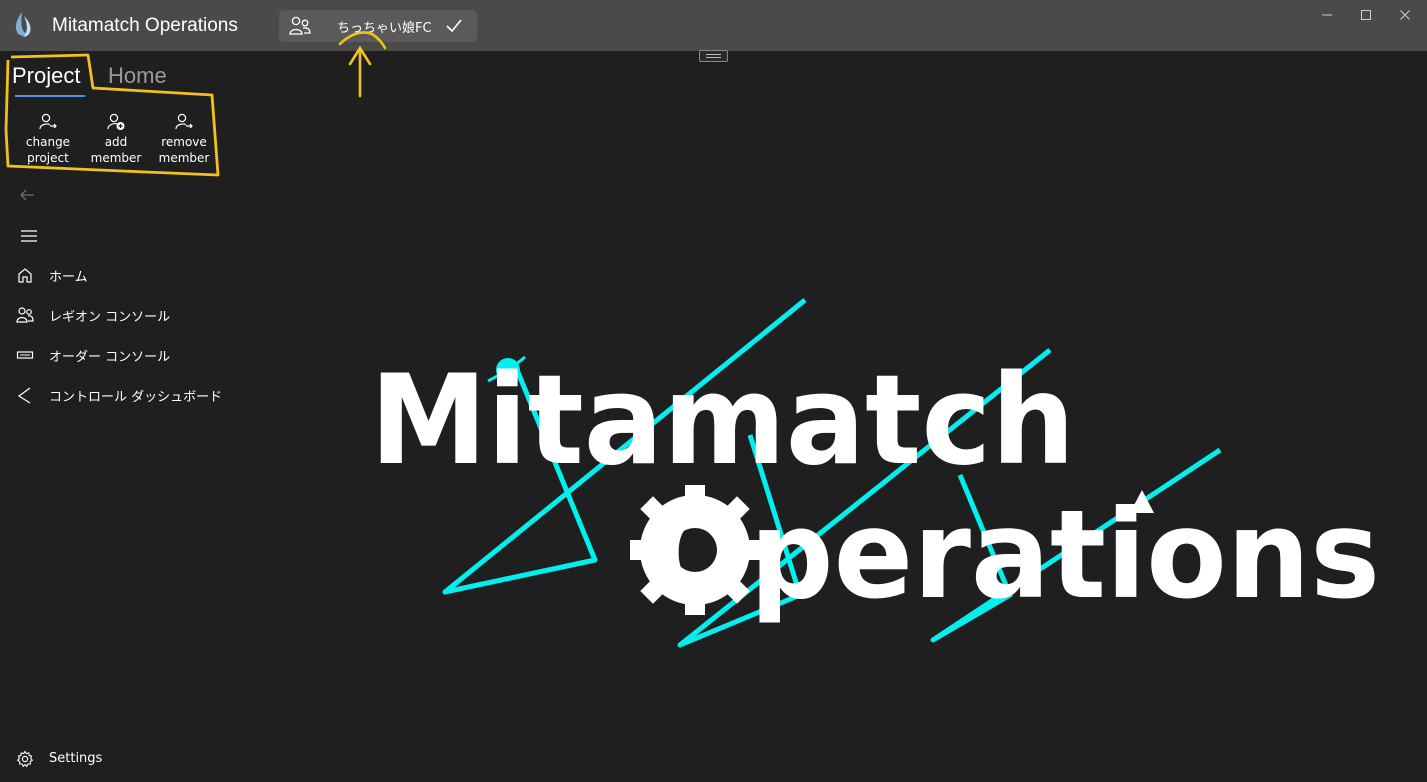 Image resolution: width=1427 pixels, height=782 pixels. What do you see at coordinates (722, 421) in the screenshot?
I see `logo-line1: Mitamatch` at bounding box center [722, 421].